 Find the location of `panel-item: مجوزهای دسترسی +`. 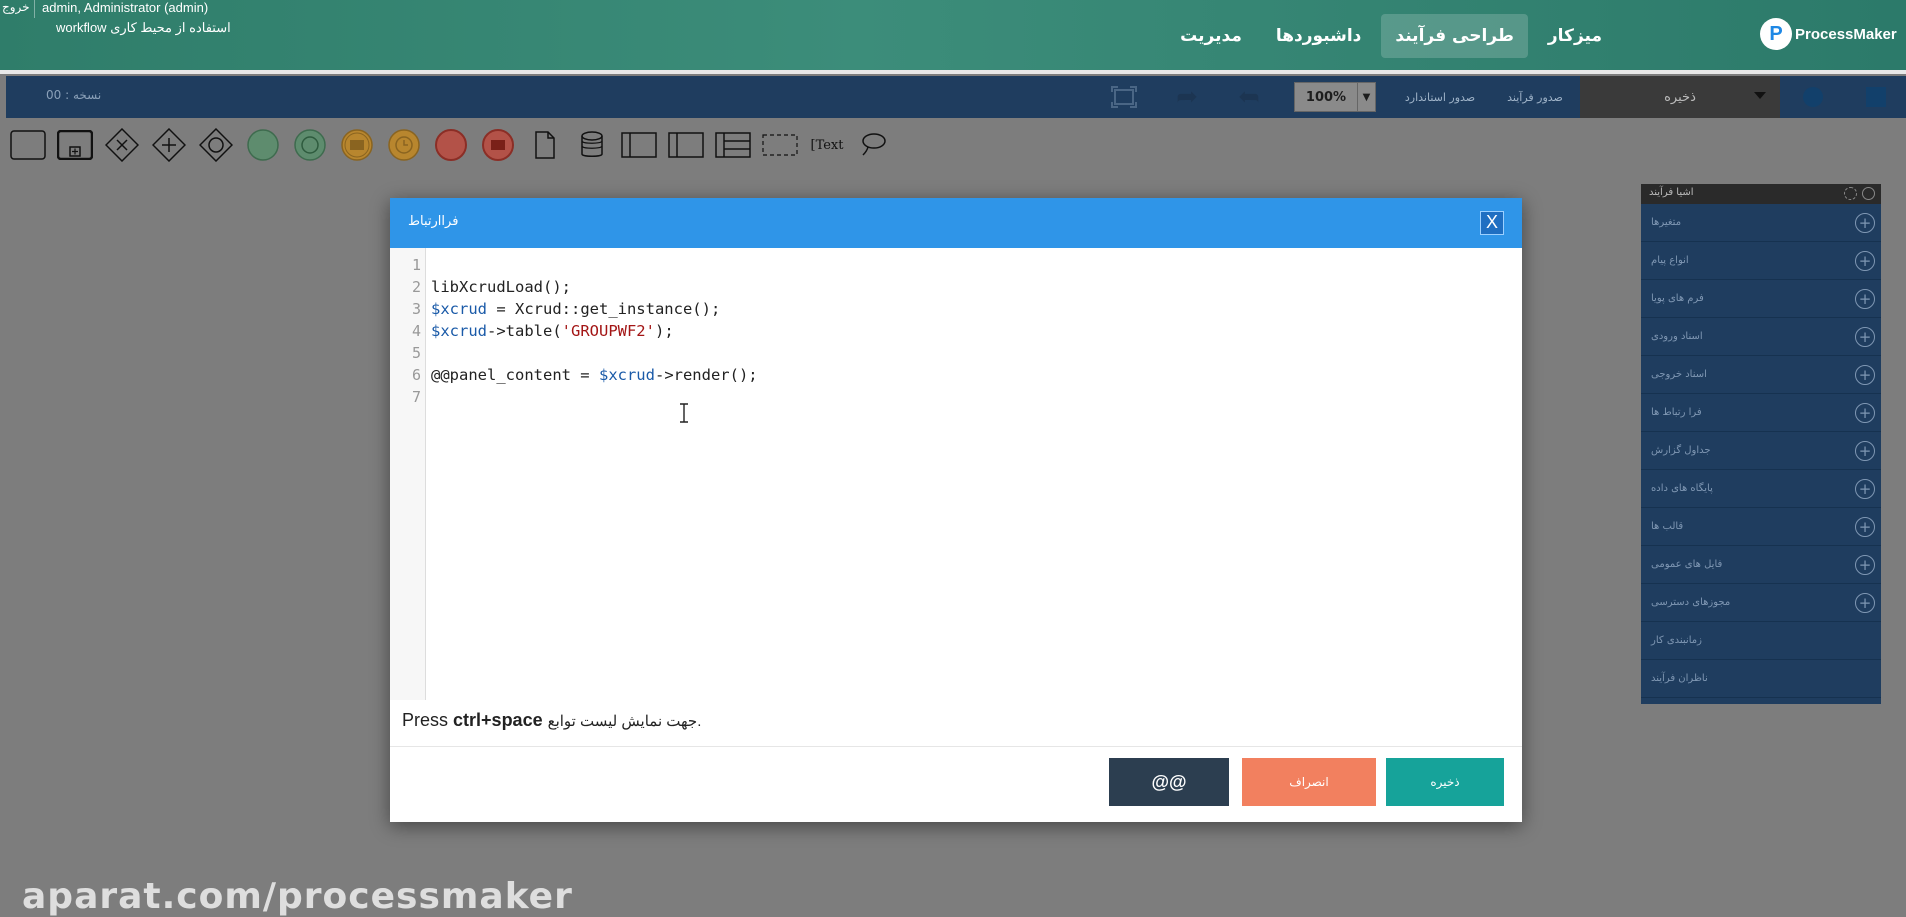

panel-item: مجوزهای دسترسی + is located at coordinates (1761, 603).